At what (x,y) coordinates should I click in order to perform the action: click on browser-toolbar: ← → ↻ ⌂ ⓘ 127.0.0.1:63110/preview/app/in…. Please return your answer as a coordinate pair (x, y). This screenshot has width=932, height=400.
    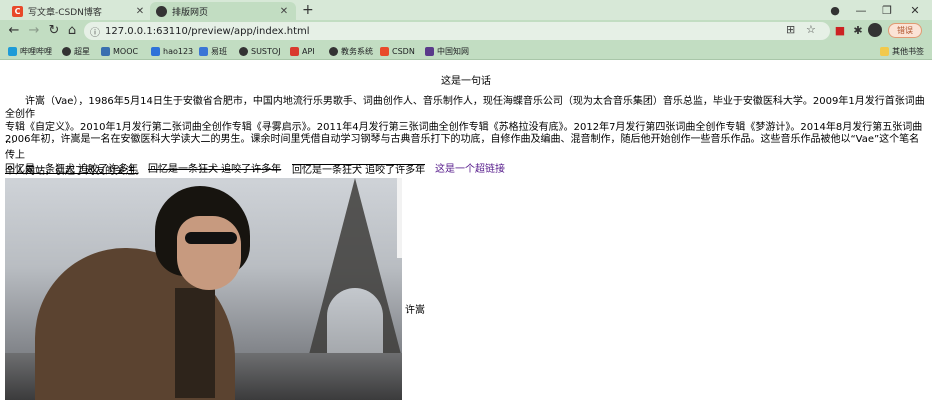
    Looking at the image, I should click on (466, 31).